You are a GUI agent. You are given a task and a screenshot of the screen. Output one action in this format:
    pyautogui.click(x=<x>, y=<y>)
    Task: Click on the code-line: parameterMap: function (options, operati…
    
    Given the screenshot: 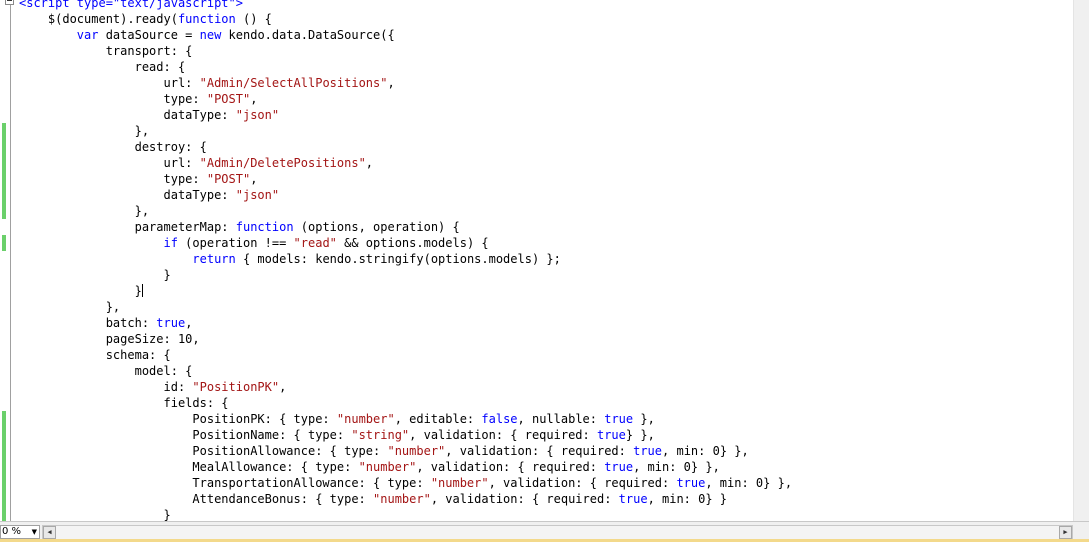 What is the action you would take?
    pyautogui.click(x=405, y=227)
    